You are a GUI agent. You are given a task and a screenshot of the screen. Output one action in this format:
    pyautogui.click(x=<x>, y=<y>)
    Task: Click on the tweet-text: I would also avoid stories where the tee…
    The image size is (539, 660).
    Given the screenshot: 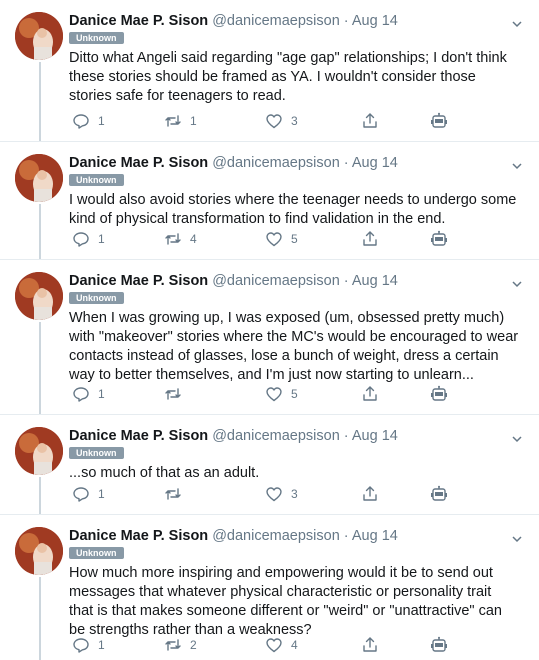 What is the action you would take?
    pyautogui.click(x=293, y=209)
    